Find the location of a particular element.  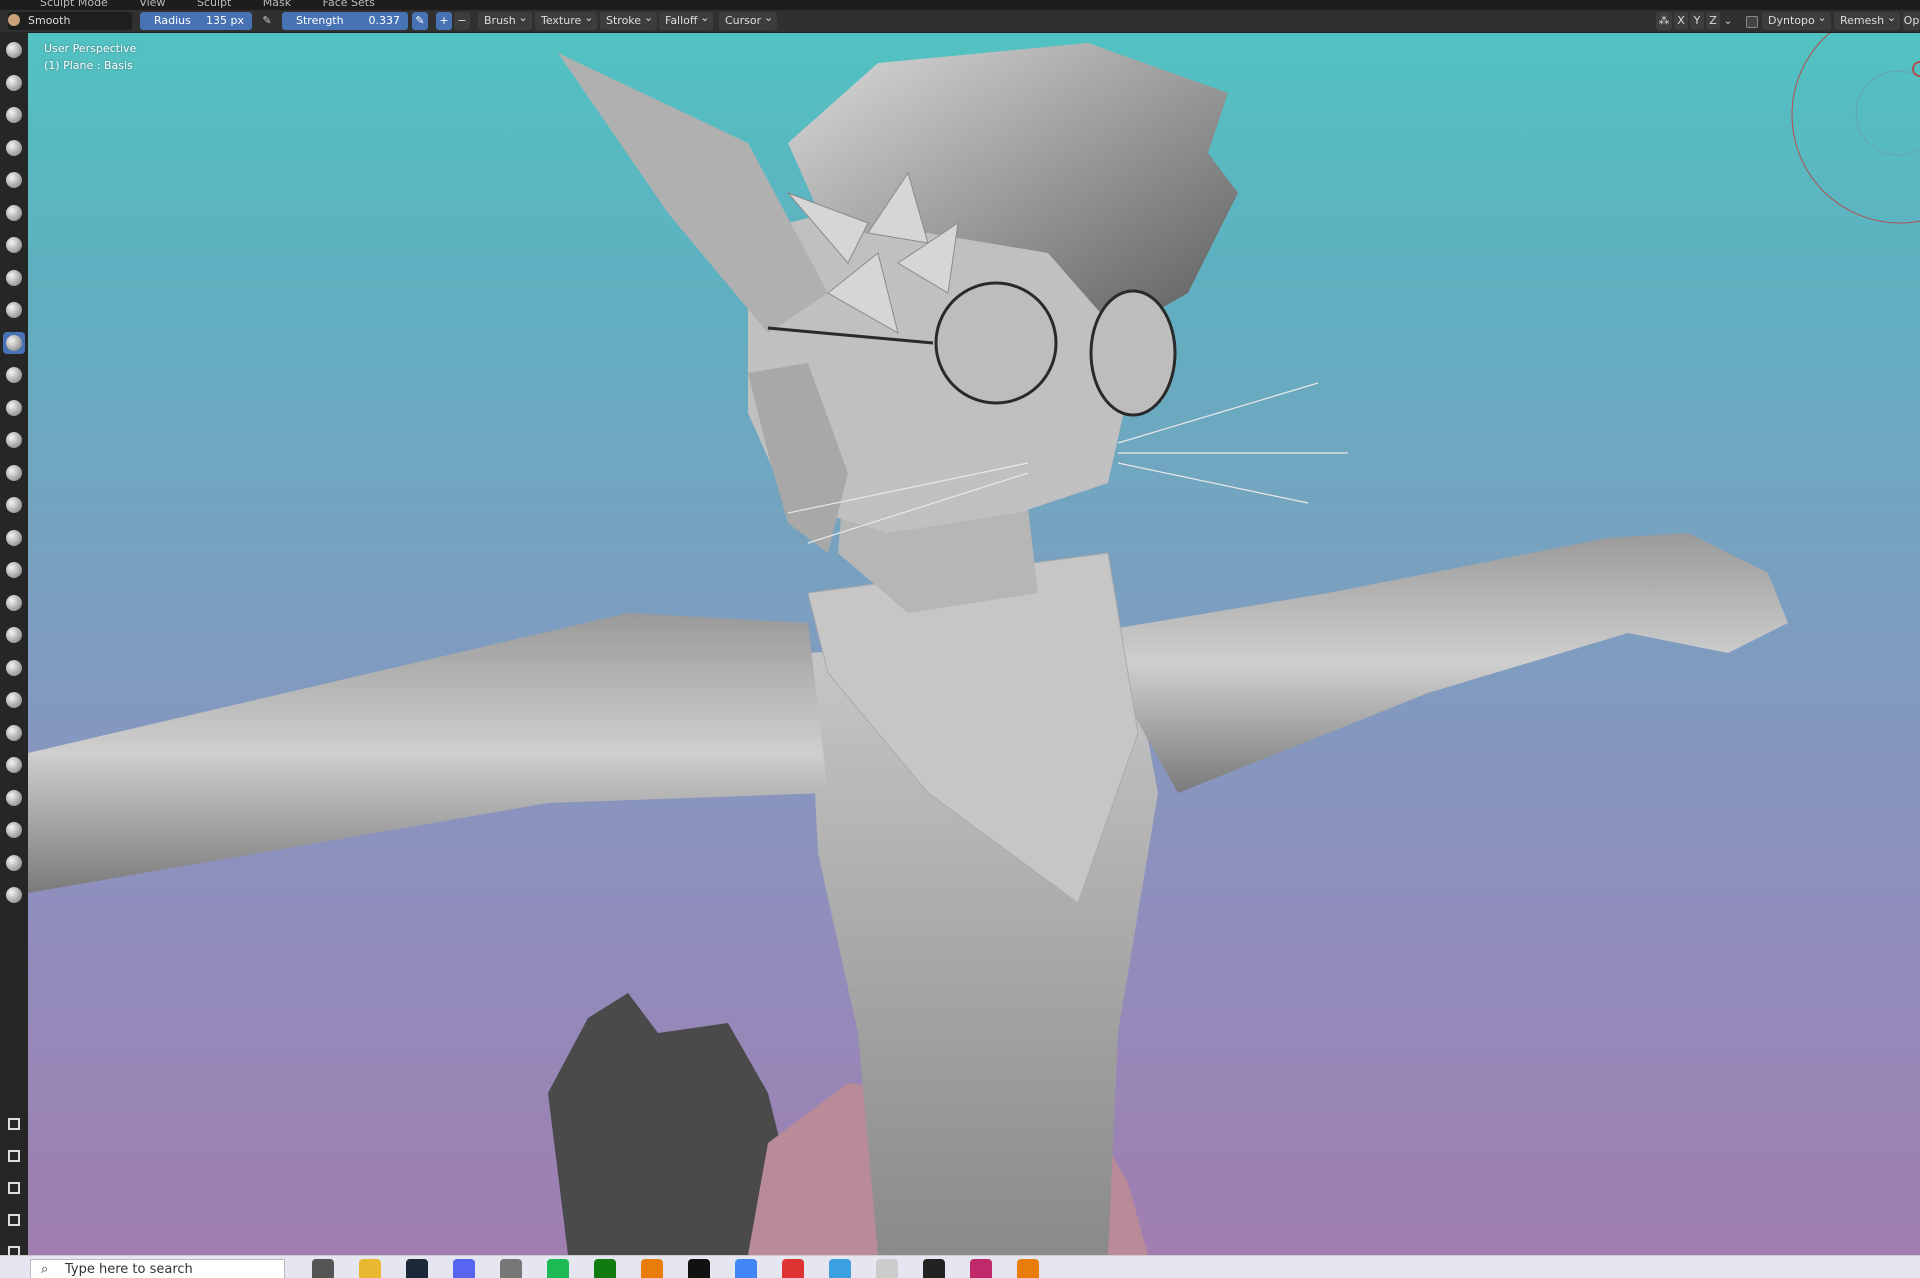

search-icon: ⌕ is located at coordinates (45, 1269).